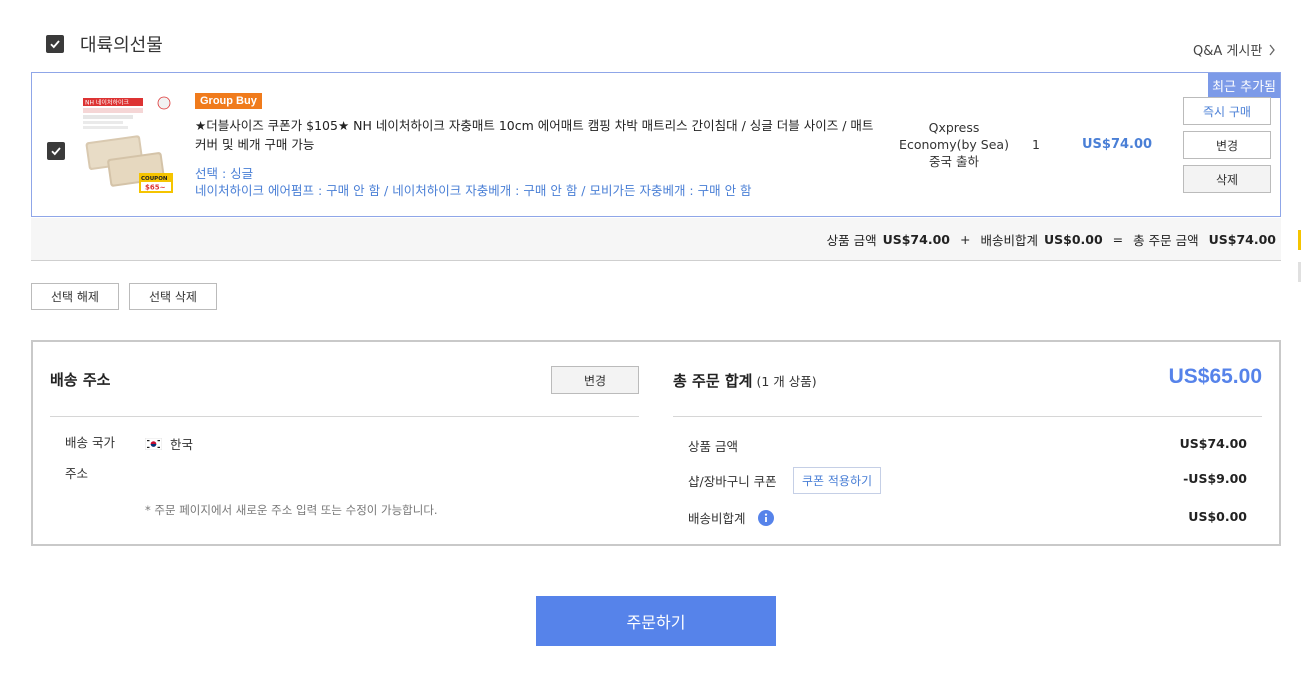 The image size is (1301, 677). I want to click on deselect-button: 선택 해제, so click(75, 296).